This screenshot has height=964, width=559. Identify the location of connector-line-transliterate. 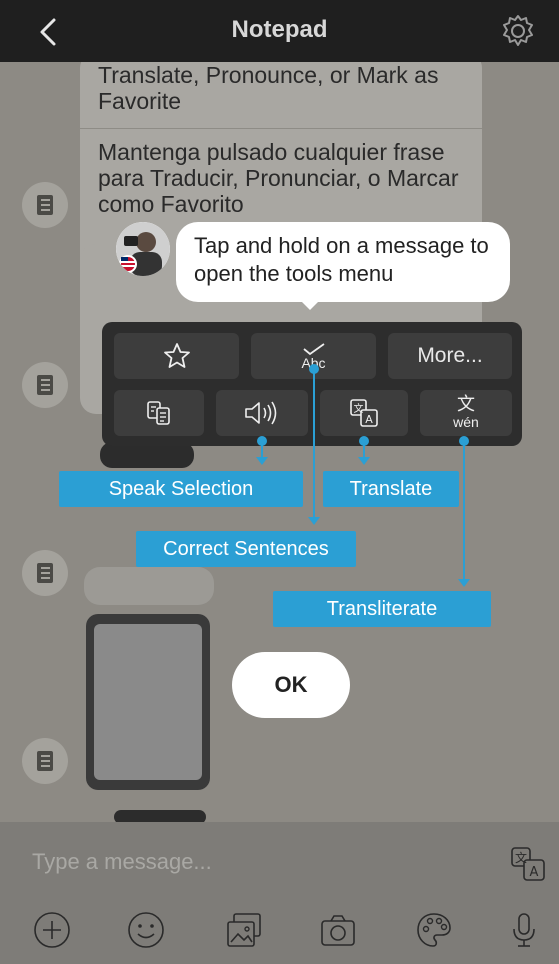
(464, 510).